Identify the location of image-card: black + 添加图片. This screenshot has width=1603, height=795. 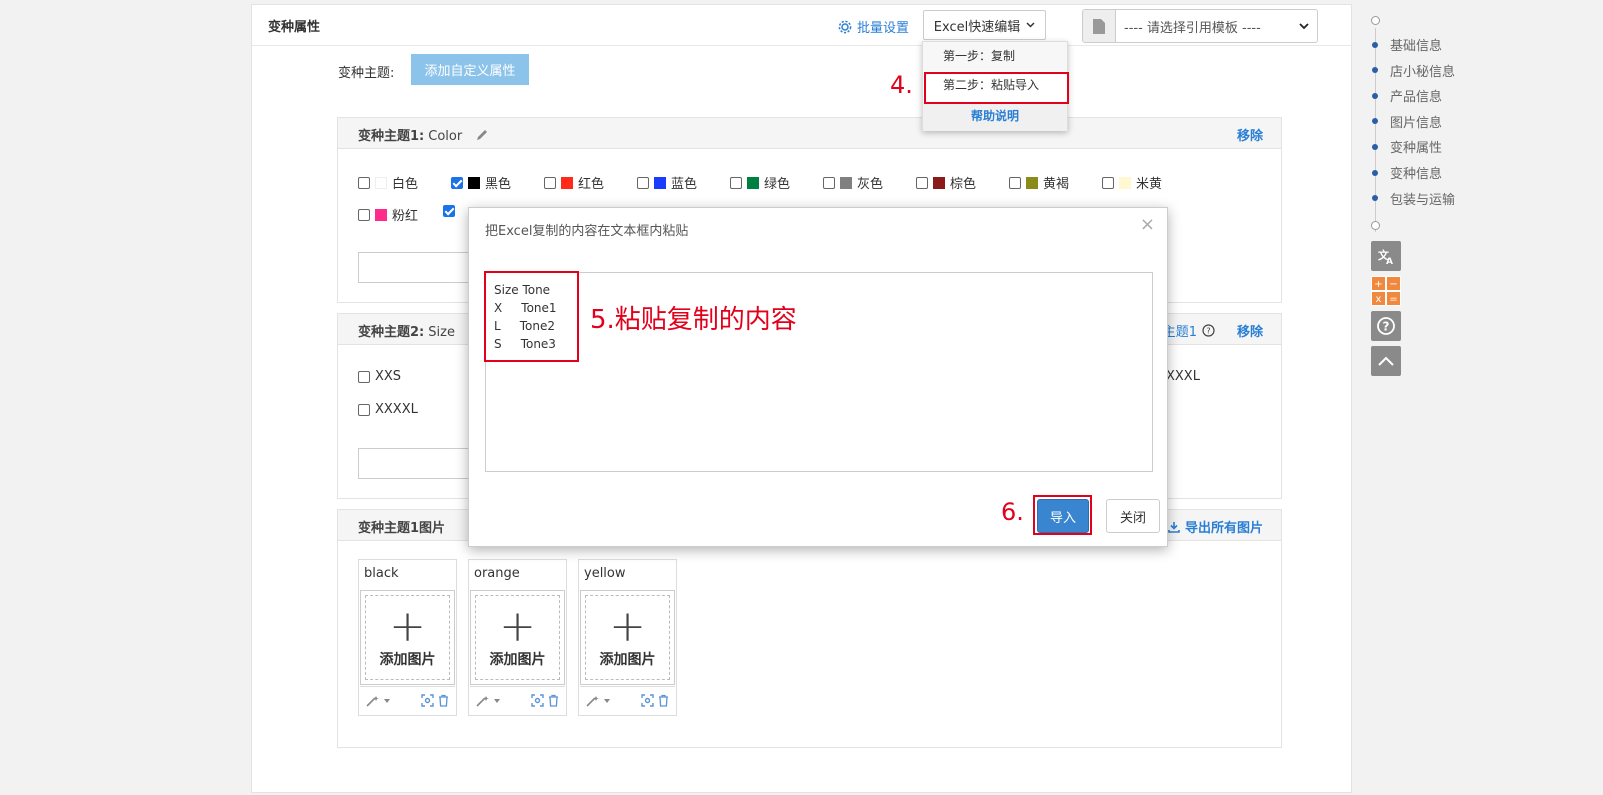
(407, 637).